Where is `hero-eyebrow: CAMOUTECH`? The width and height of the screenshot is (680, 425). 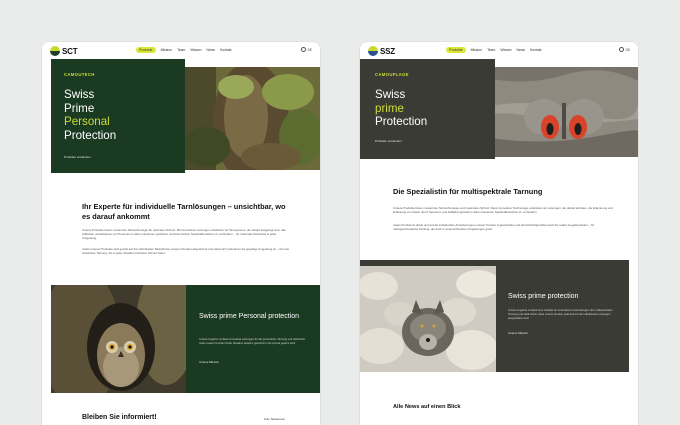 hero-eyebrow: CAMOUTECH is located at coordinates (79, 74).